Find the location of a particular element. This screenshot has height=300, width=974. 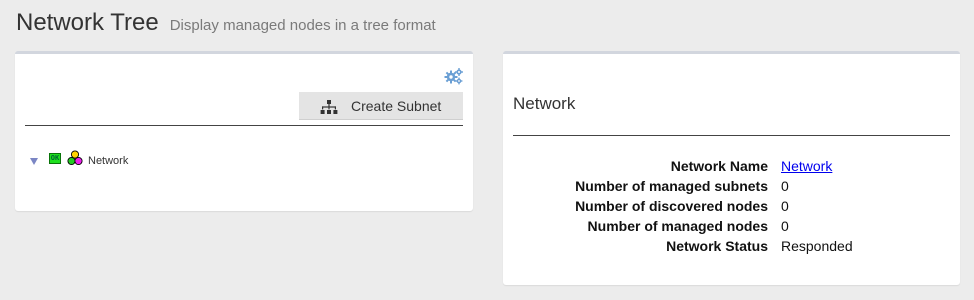

page-subtitle: Display managed nodes in a tree format is located at coordinates (302, 25).